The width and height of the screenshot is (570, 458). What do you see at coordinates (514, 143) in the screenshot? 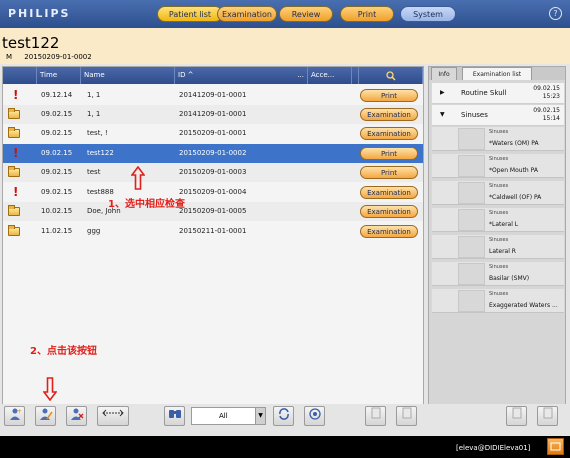
I see `exam-item-label: *Waters (OM) PA` at bounding box center [514, 143].